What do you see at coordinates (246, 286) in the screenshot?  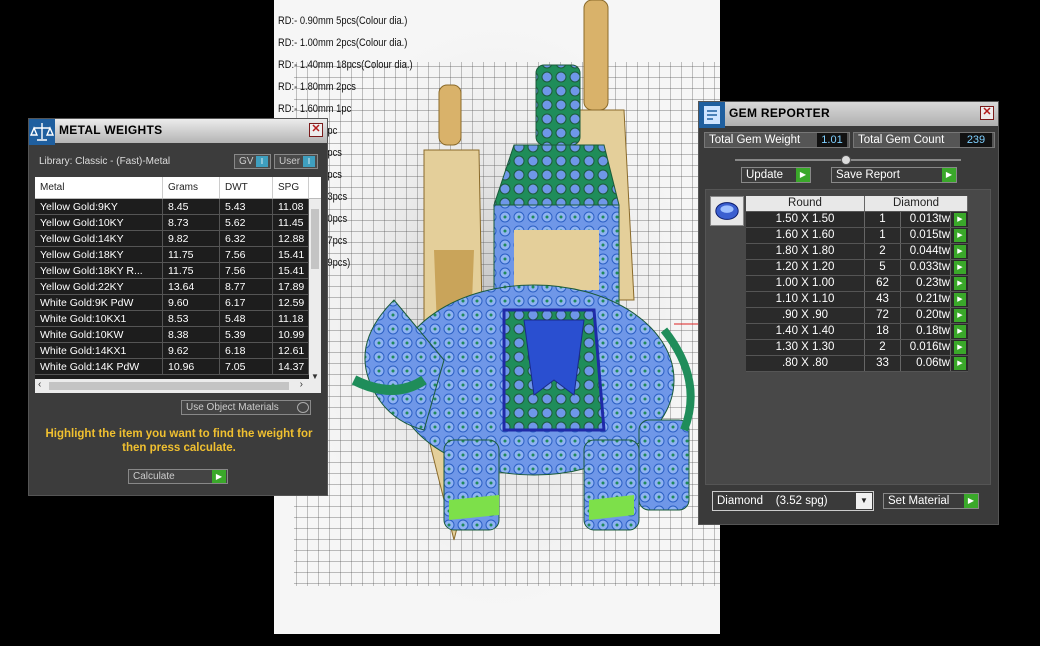 I see `table-cell: 8.77` at bounding box center [246, 286].